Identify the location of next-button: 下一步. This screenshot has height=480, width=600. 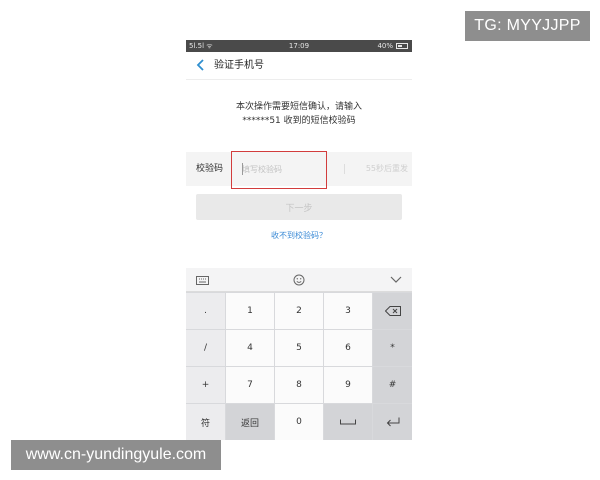
(299, 207).